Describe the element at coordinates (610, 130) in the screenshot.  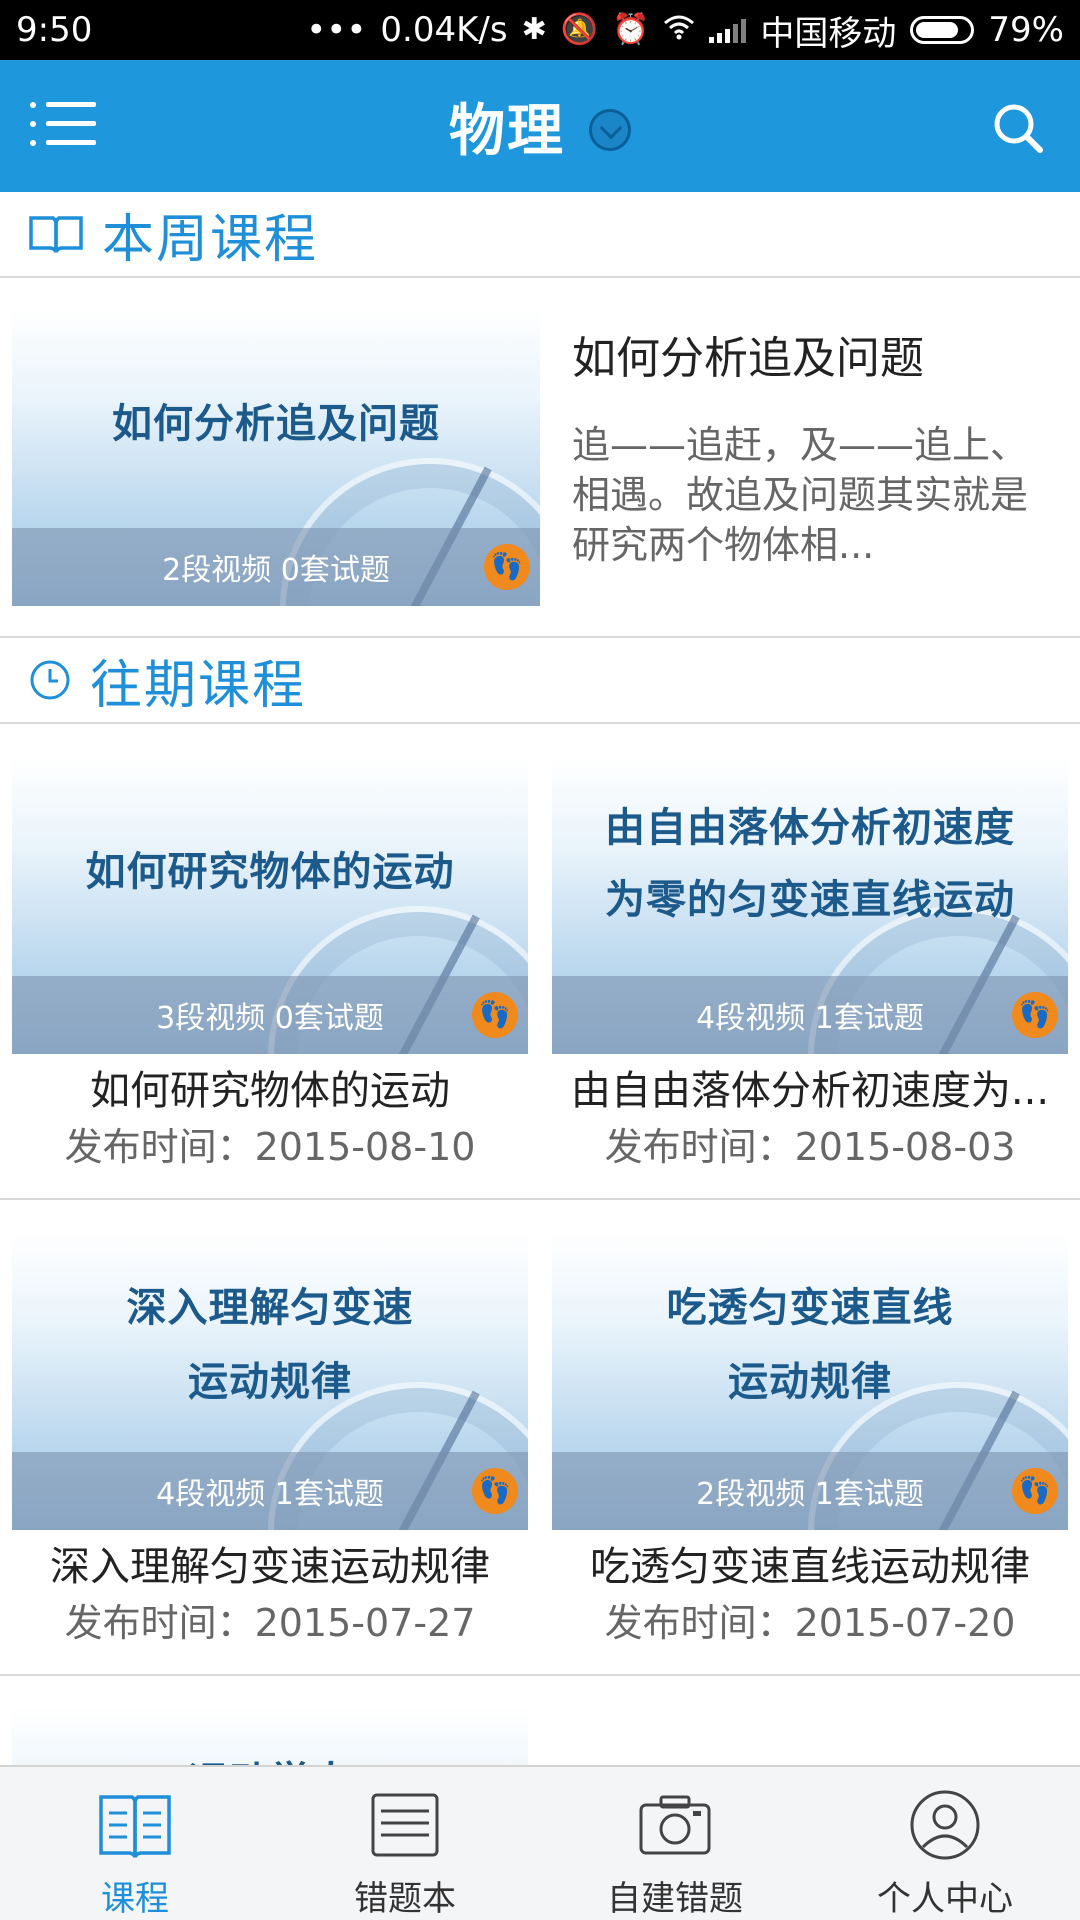
I see `chevron-down-icon` at that location.